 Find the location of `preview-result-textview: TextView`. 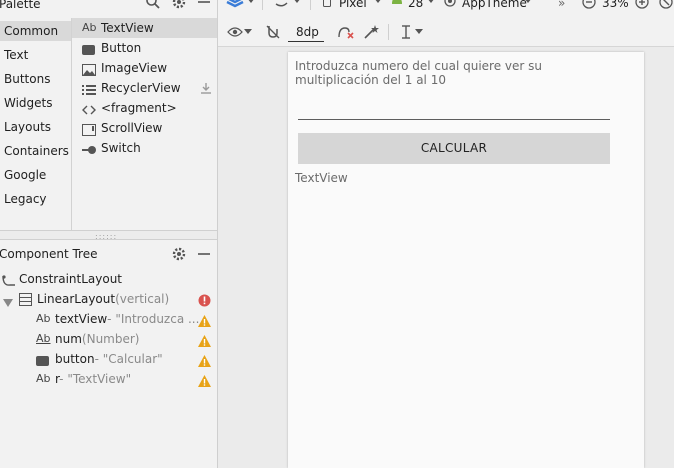

preview-result-textview: TextView is located at coordinates (321, 178).